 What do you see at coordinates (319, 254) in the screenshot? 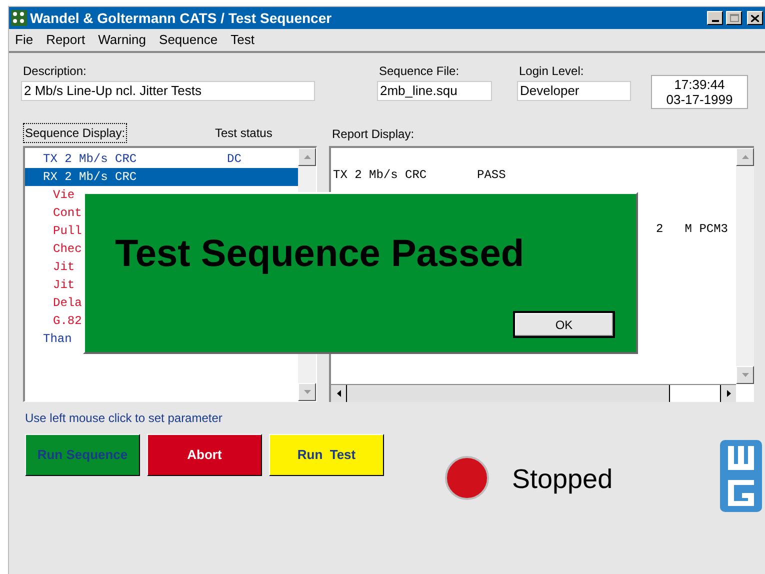
I see `dialog-message: Test Sequence Passed` at bounding box center [319, 254].